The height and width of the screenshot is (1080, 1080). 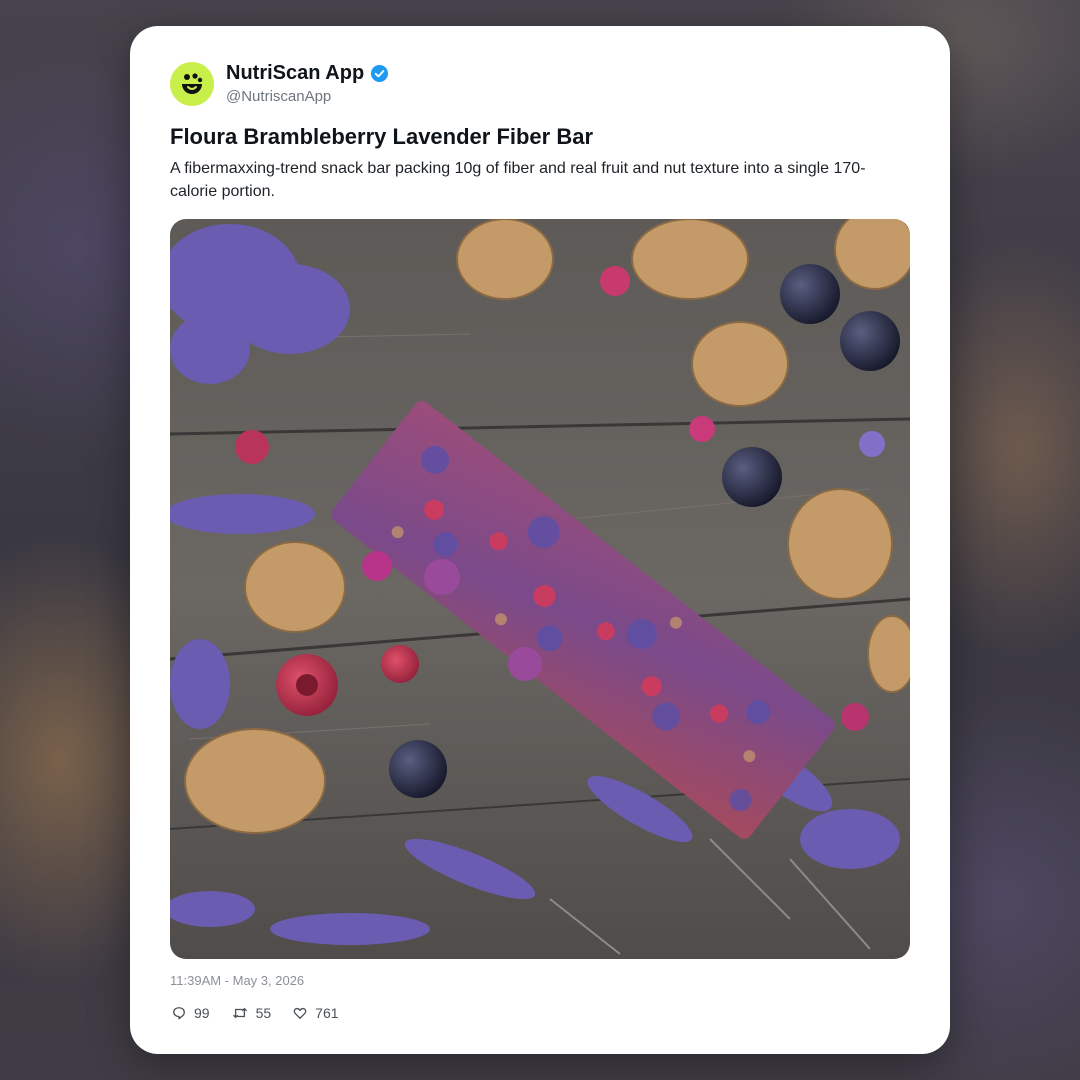 What do you see at coordinates (327, 1013) in the screenshot?
I see `like-count: 761` at bounding box center [327, 1013].